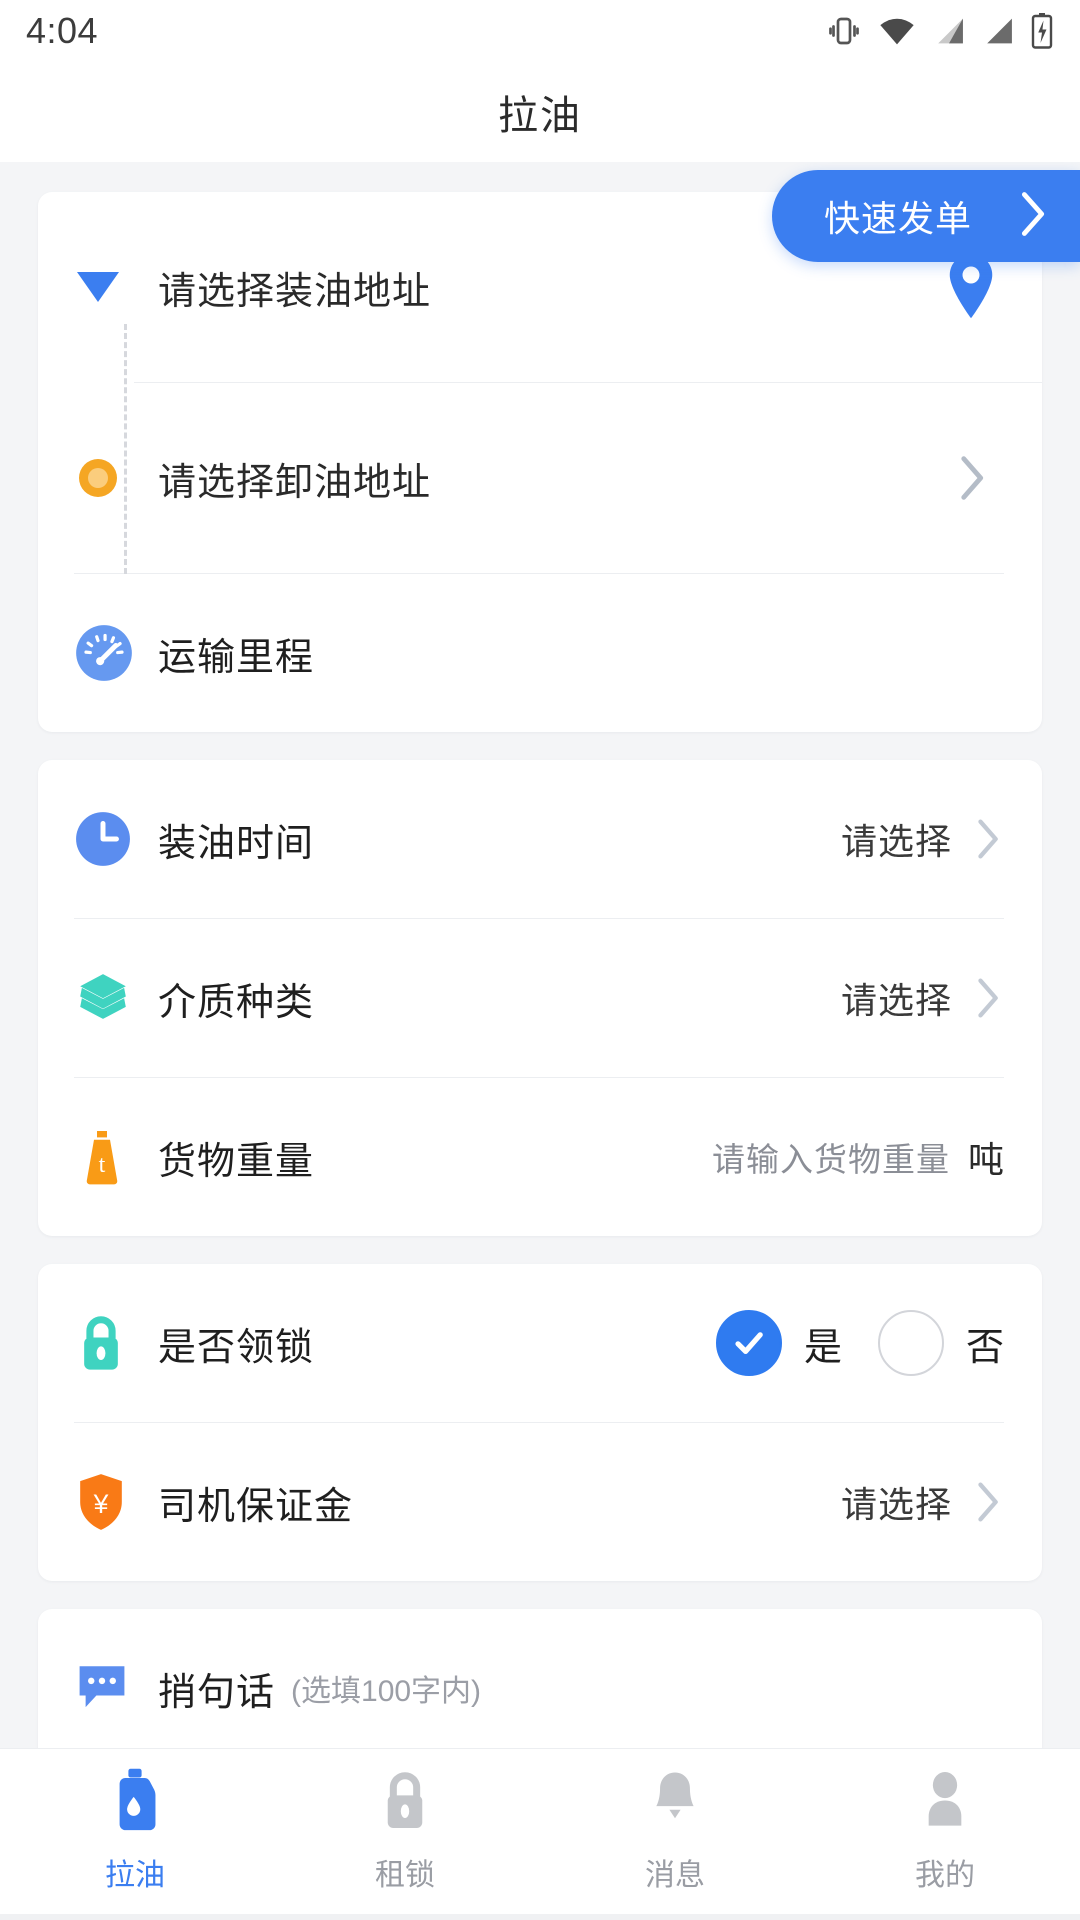 The width and height of the screenshot is (1080, 1920). I want to click on unload-address-row: 请选择卸油地址, so click(540, 478).